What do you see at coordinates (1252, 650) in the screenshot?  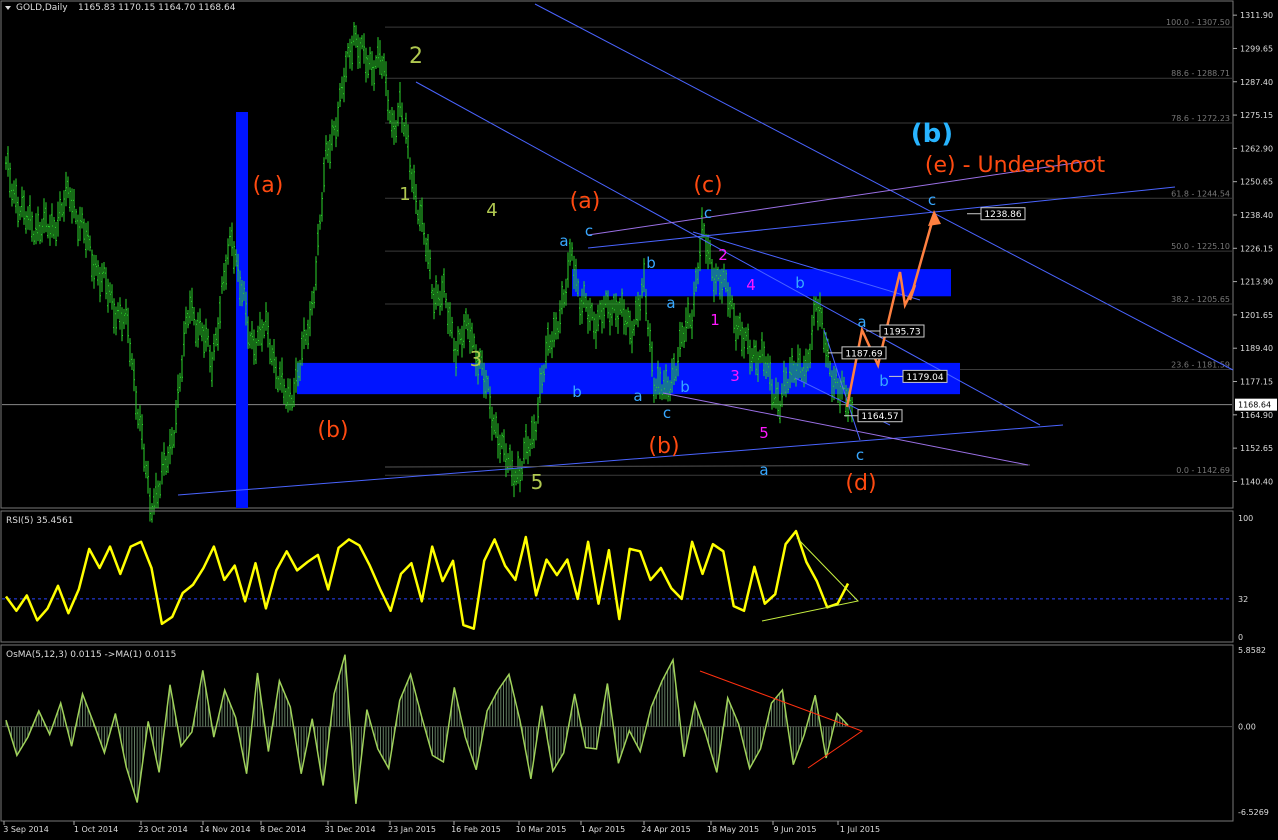 I see `osma-tick-label: 5.8582` at bounding box center [1252, 650].